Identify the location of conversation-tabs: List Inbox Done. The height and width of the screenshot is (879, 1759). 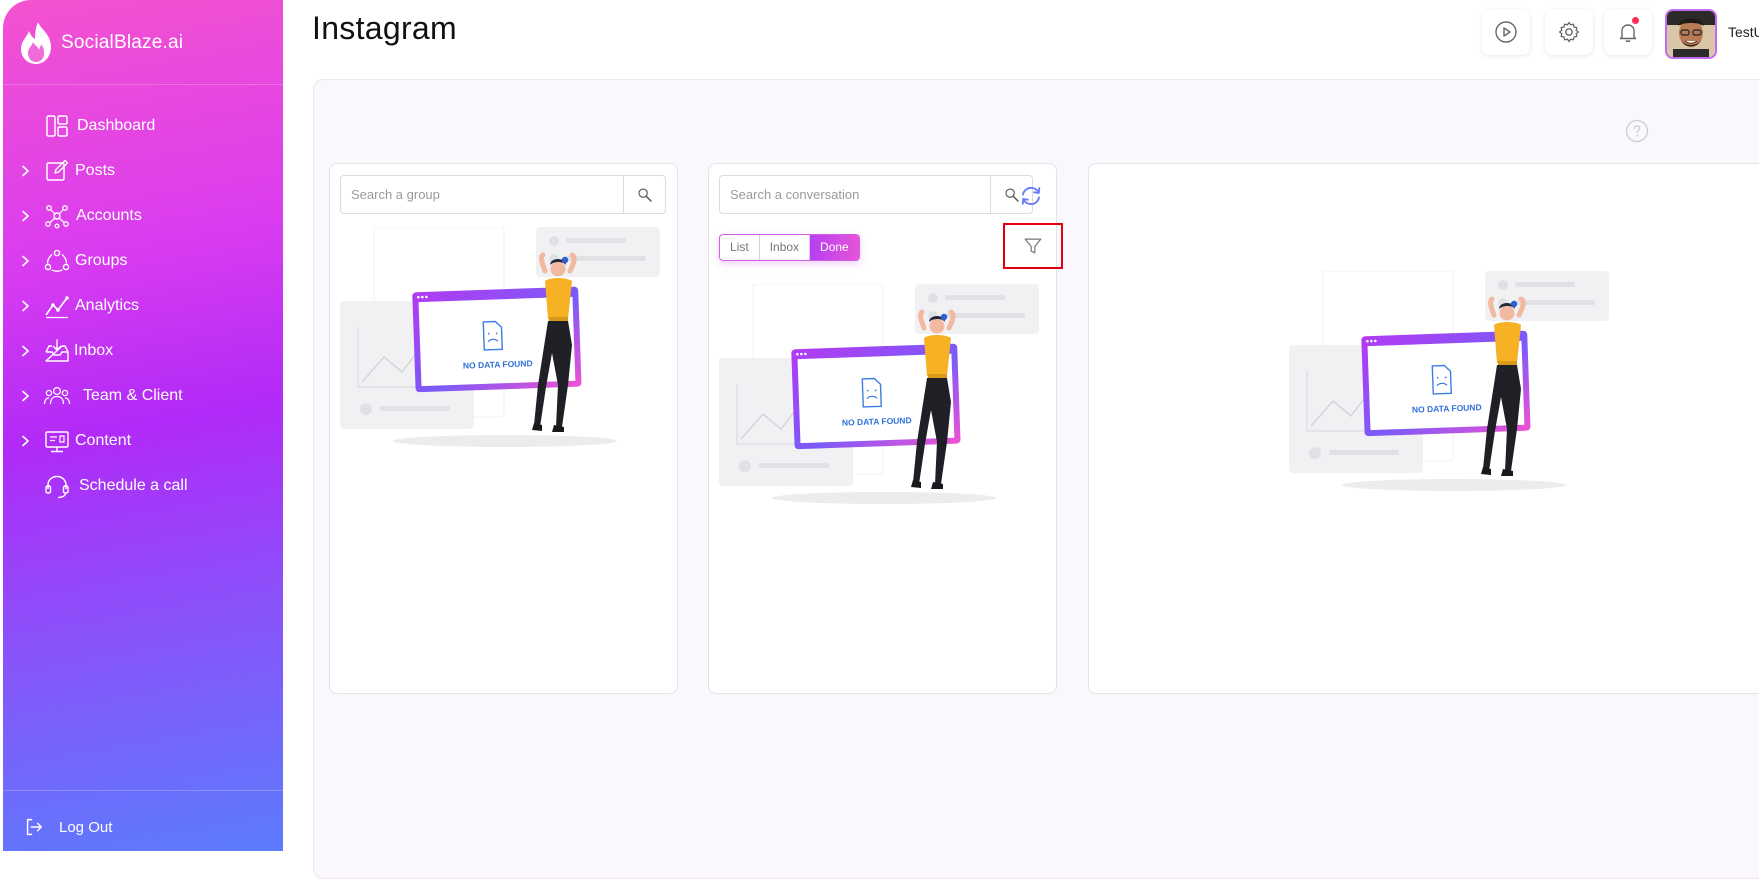
(789, 247).